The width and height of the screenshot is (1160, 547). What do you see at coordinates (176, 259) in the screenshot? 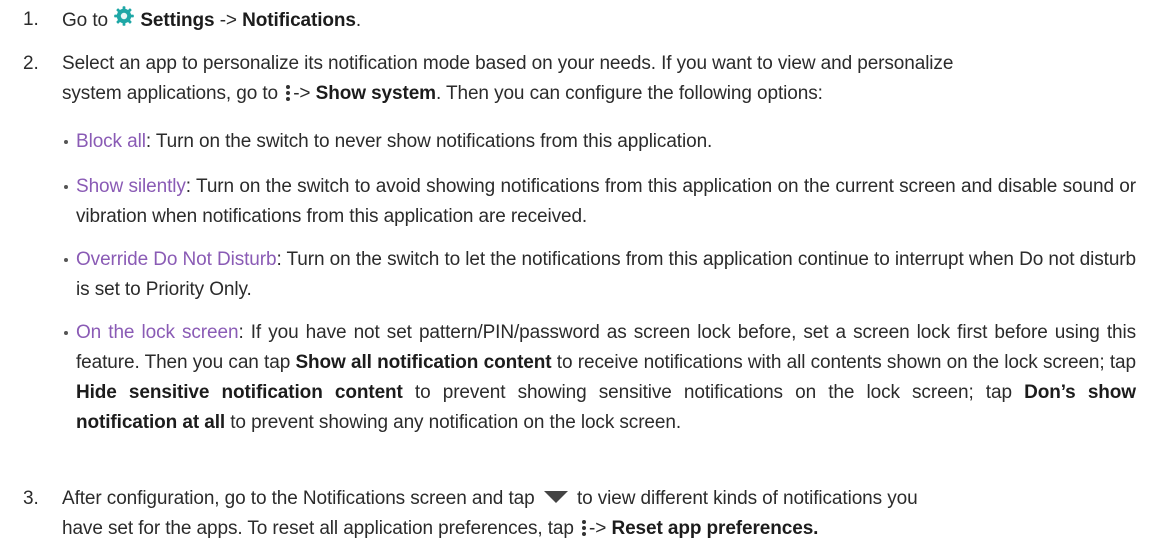
I see `option-term: Override Do Not Disturb` at bounding box center [176, 259].